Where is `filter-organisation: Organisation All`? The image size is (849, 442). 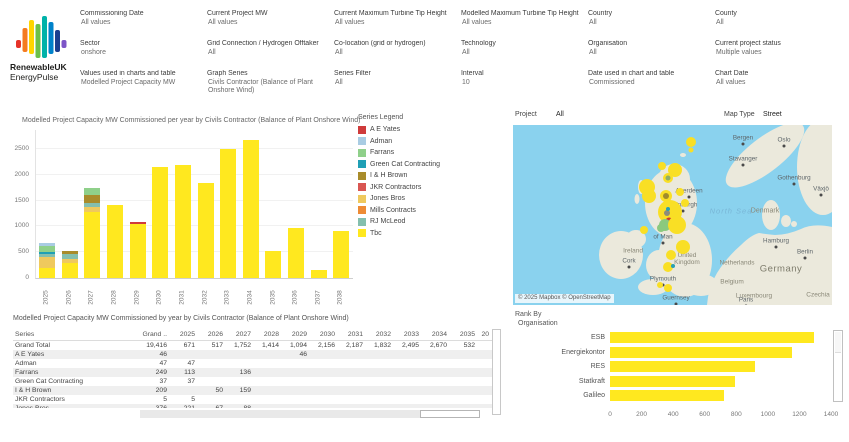
filter-organisation: Organisation All is located at coordinates (651, 55).